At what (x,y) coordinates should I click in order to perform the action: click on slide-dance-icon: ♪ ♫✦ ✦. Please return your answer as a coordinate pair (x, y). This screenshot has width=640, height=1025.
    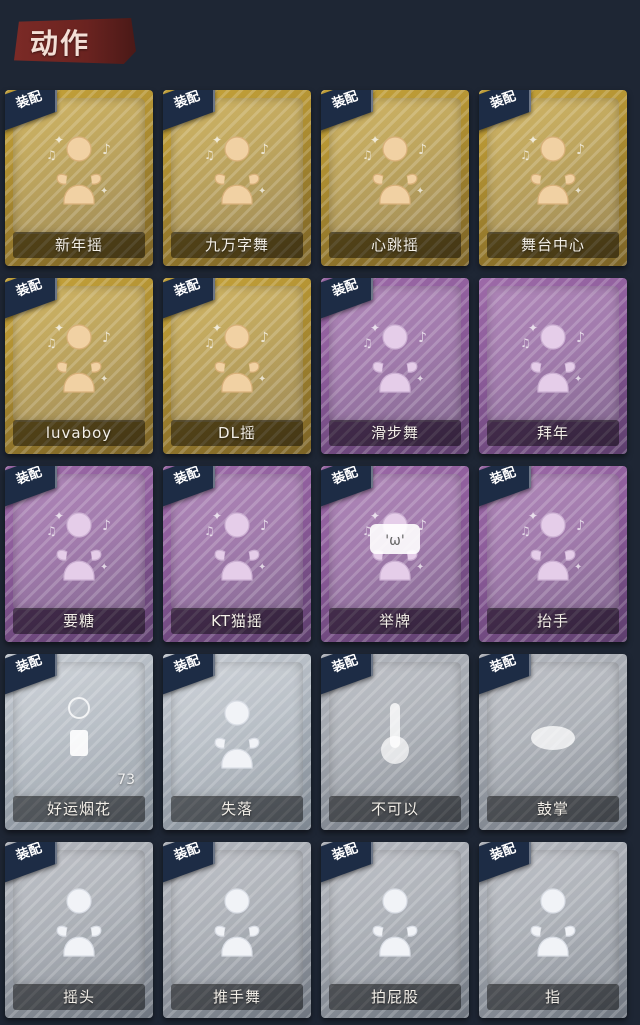
    Looking at the image, I should click on (394, 357).